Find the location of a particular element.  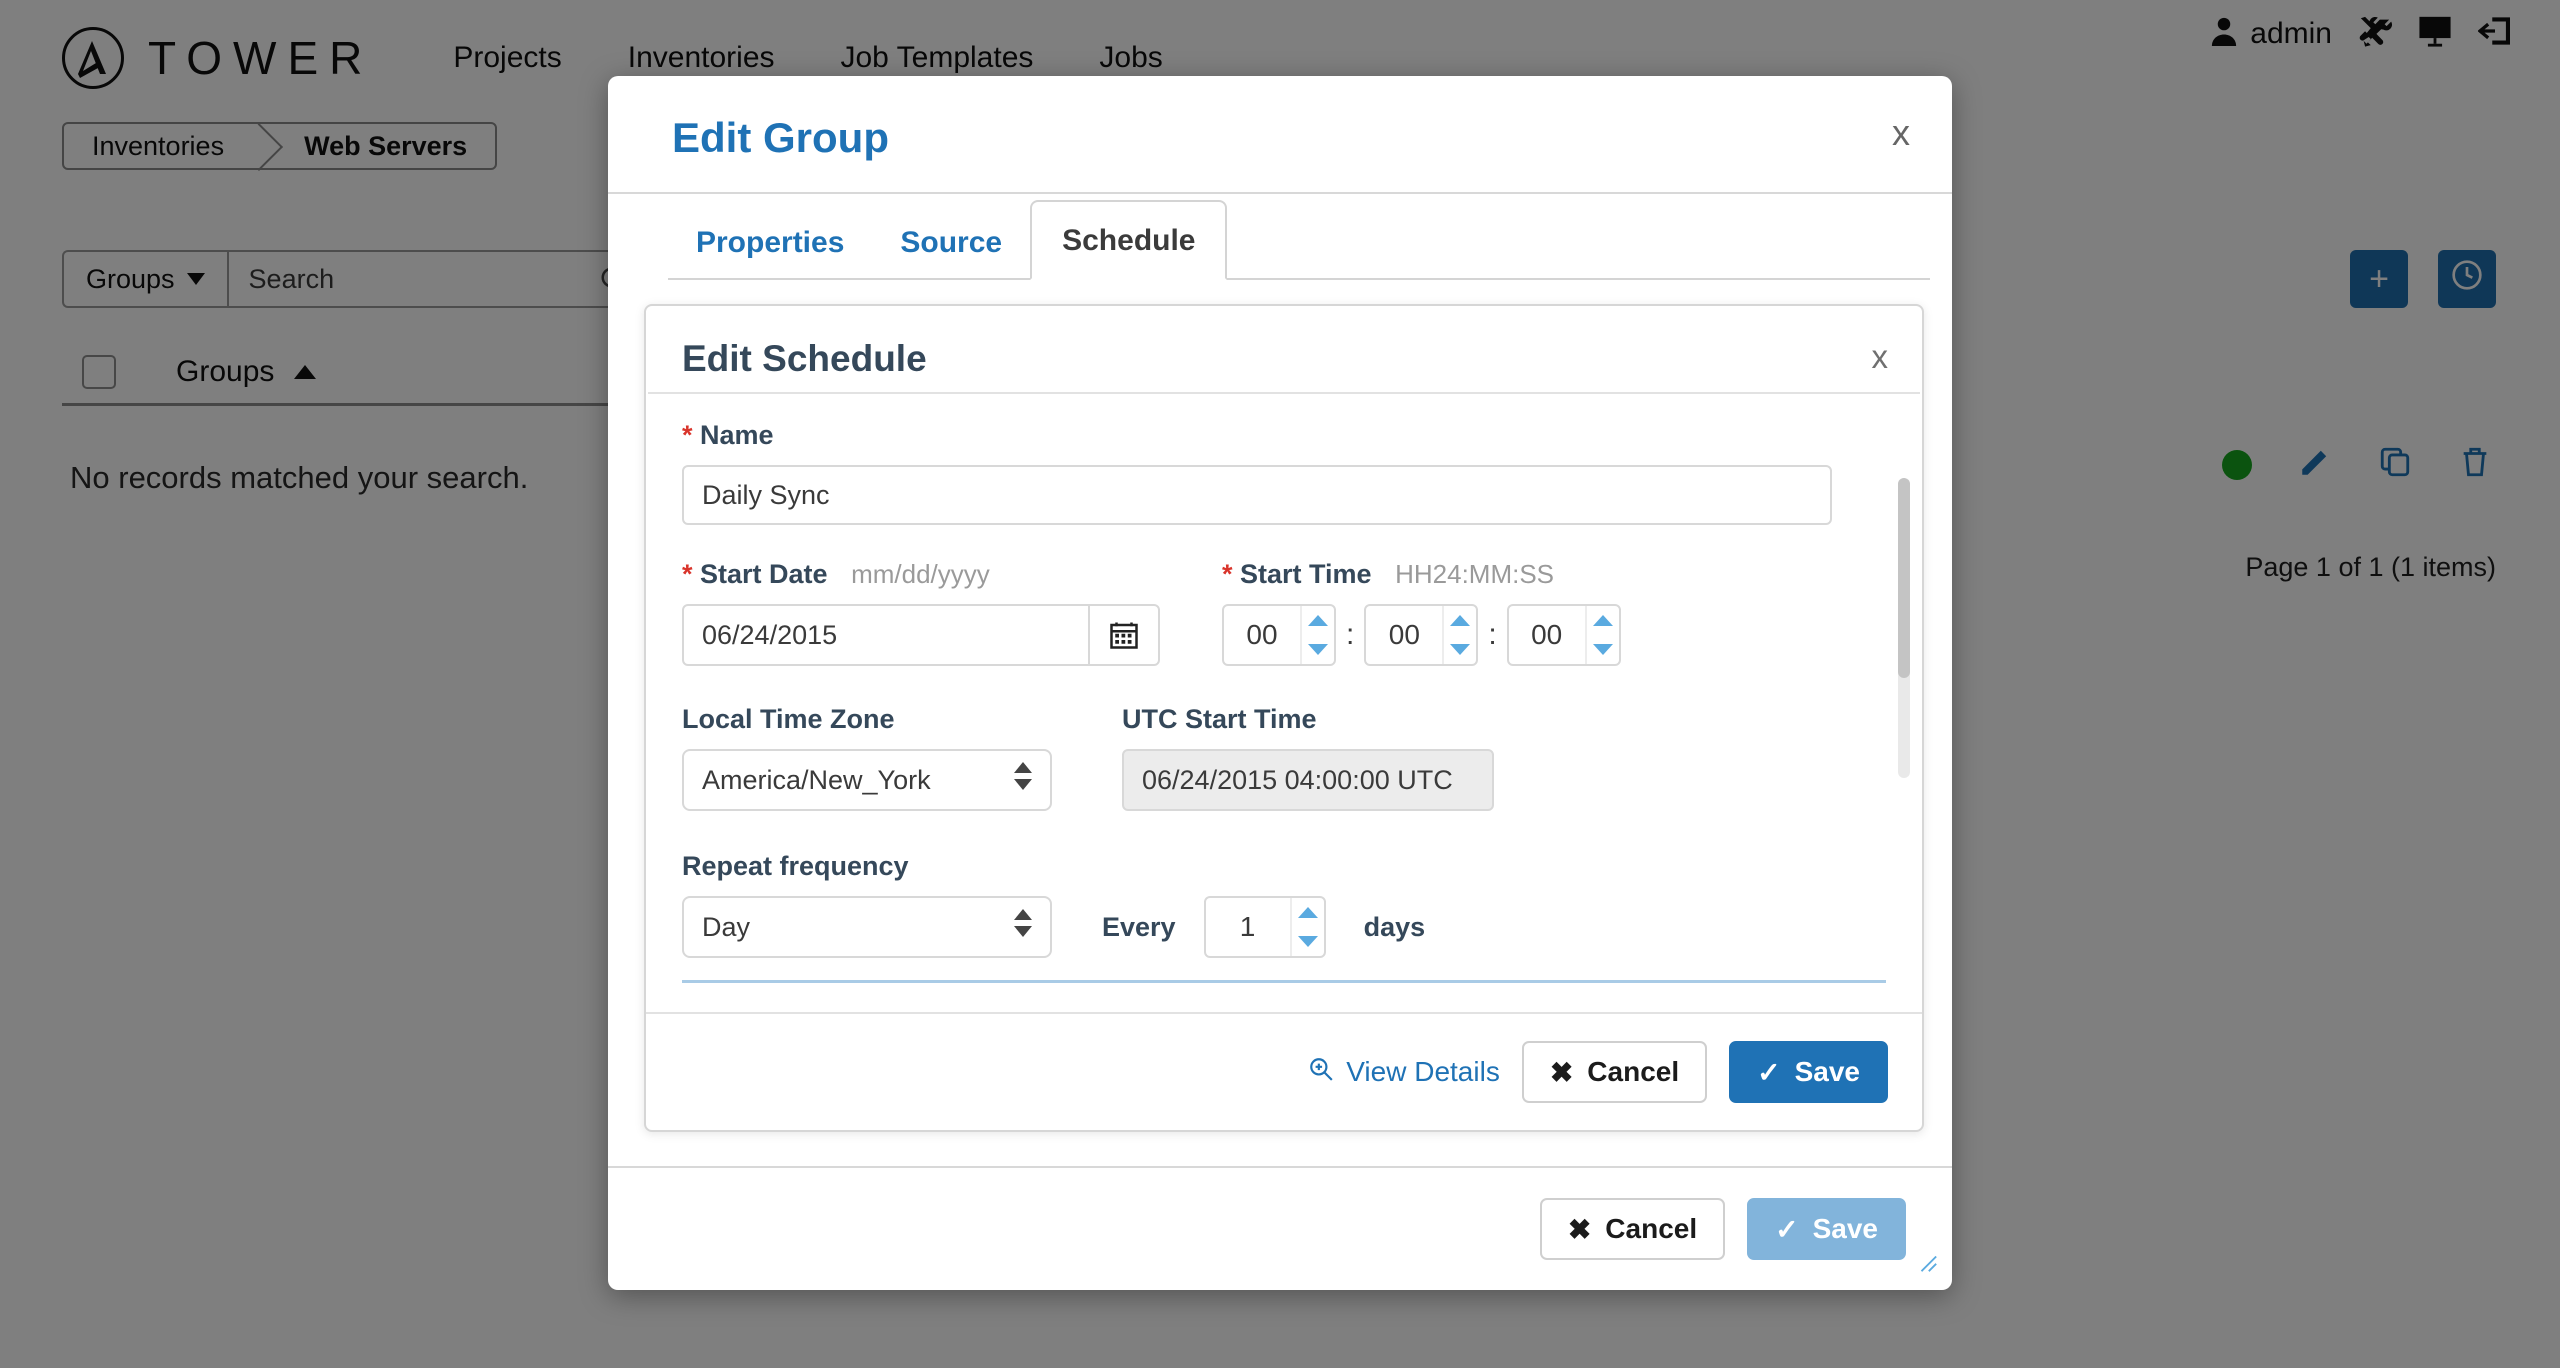

modal-footer: ✖ Cancel ✓ Save is located at coordinates (1280, 1228).